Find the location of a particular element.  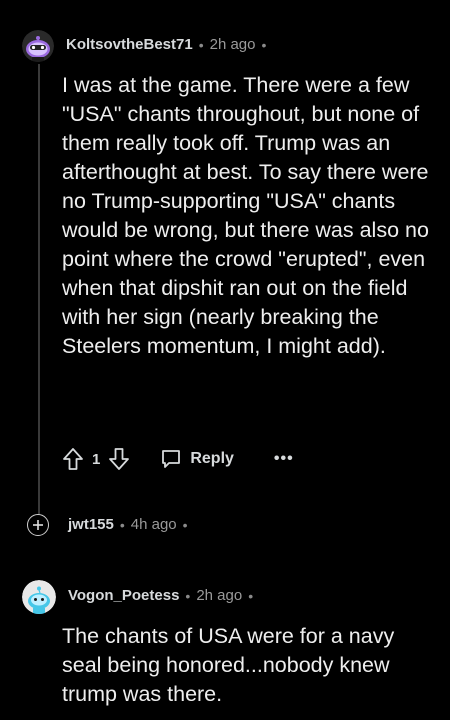

comment-header: Vogon_Poetess • 2h ago • is located at coordinates (160, 595).